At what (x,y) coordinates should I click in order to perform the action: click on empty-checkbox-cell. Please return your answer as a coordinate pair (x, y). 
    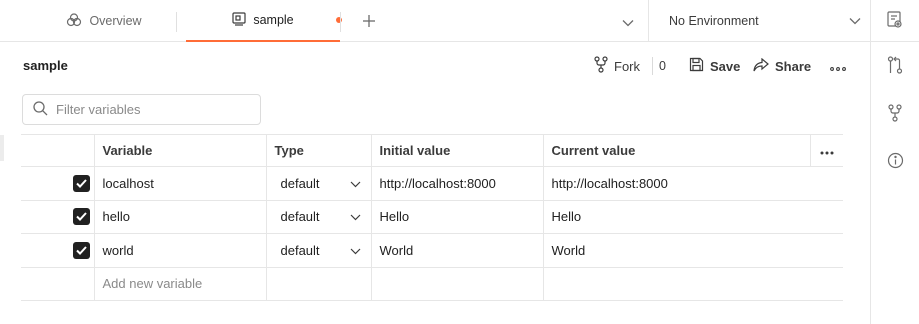
    Looking at the image, I should click on (58, 284).